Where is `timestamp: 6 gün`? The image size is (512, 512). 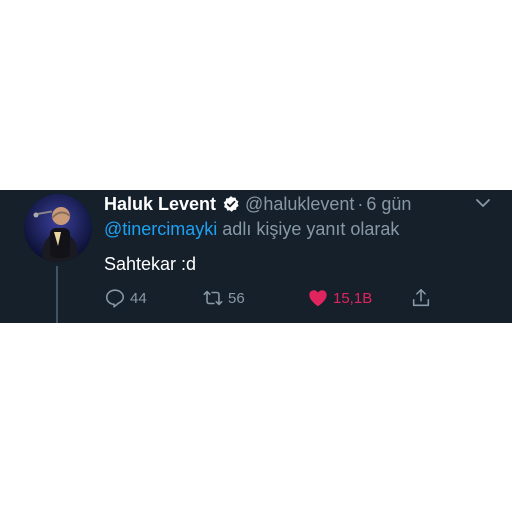 timestamp: 6 gün is located at coordinates (388, 204).